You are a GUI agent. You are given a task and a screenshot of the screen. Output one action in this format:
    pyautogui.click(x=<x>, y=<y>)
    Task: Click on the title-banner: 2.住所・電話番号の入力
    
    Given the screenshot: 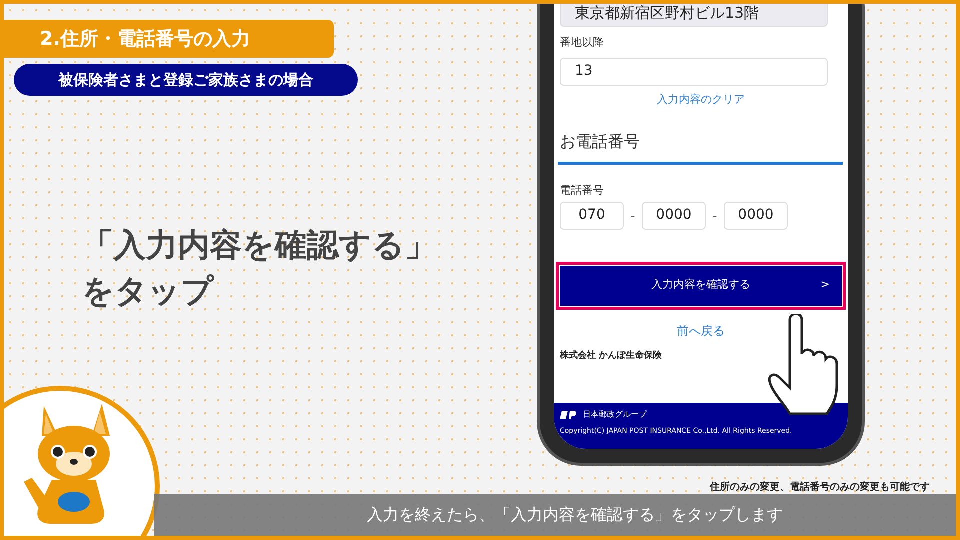 What is the action you would take?
    pyautogui.click(x=169, y=39)
    